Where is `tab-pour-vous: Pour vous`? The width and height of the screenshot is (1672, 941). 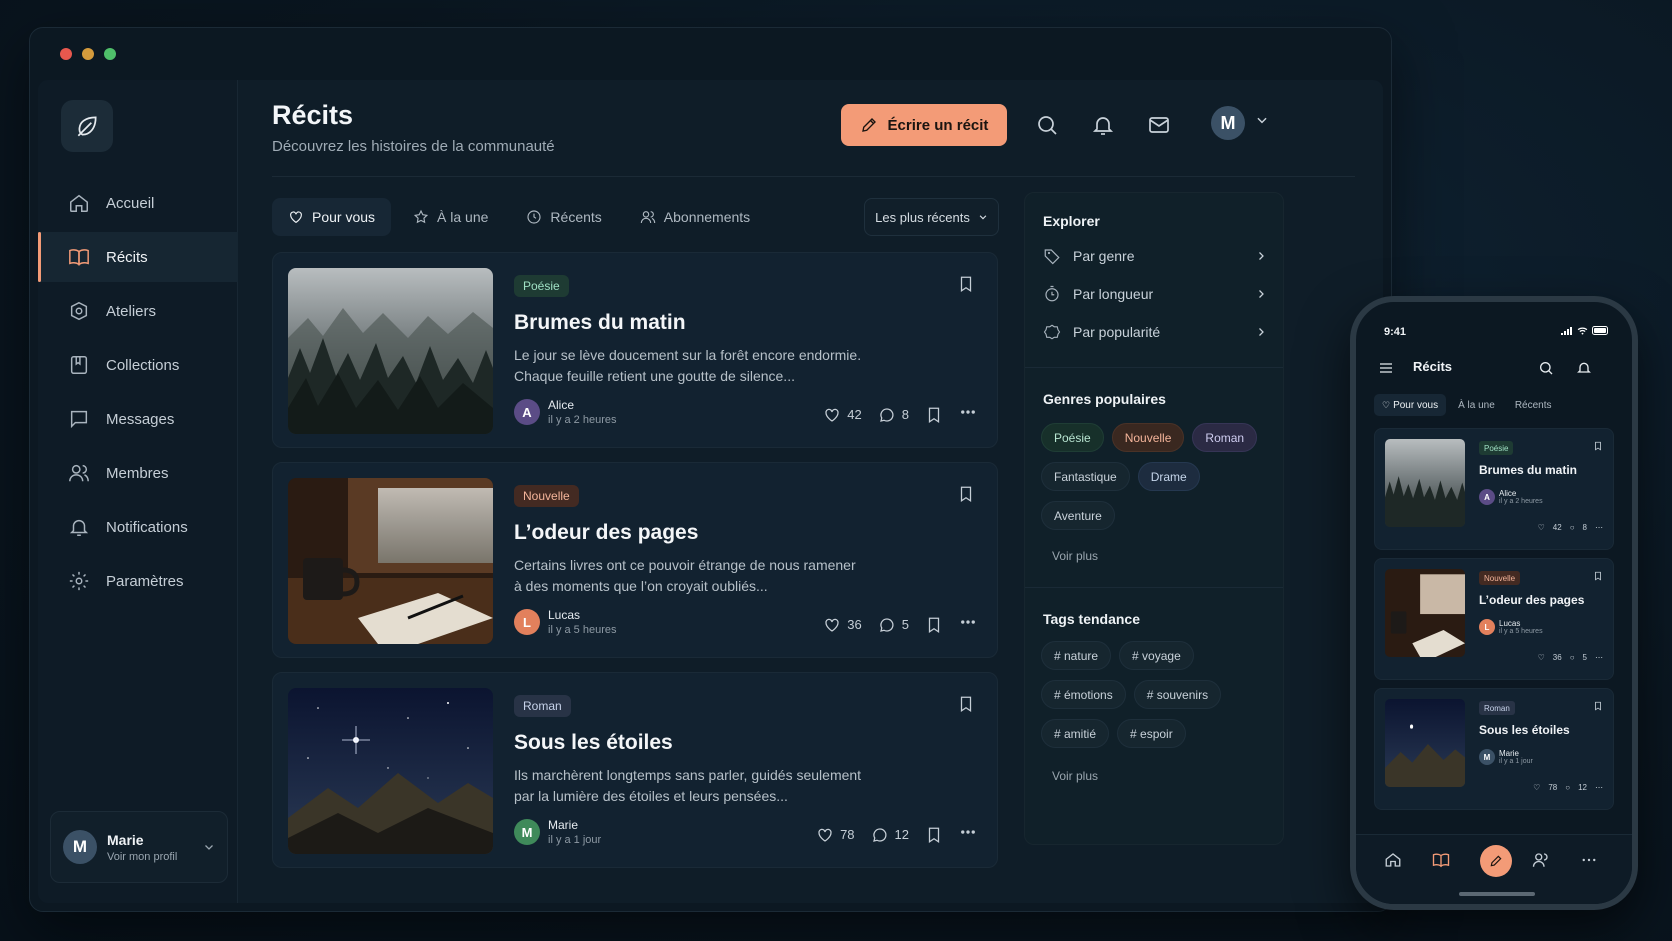 tab-pour-vous: Pour vous is located at coordinates (332, 217).